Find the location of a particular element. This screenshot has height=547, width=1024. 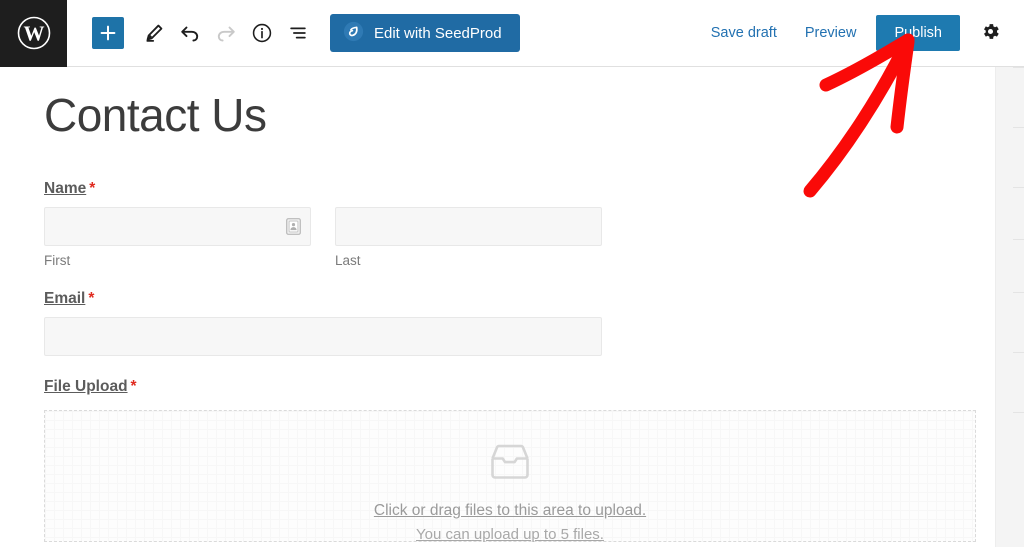

settings-button is located at coordinates (990, 33).